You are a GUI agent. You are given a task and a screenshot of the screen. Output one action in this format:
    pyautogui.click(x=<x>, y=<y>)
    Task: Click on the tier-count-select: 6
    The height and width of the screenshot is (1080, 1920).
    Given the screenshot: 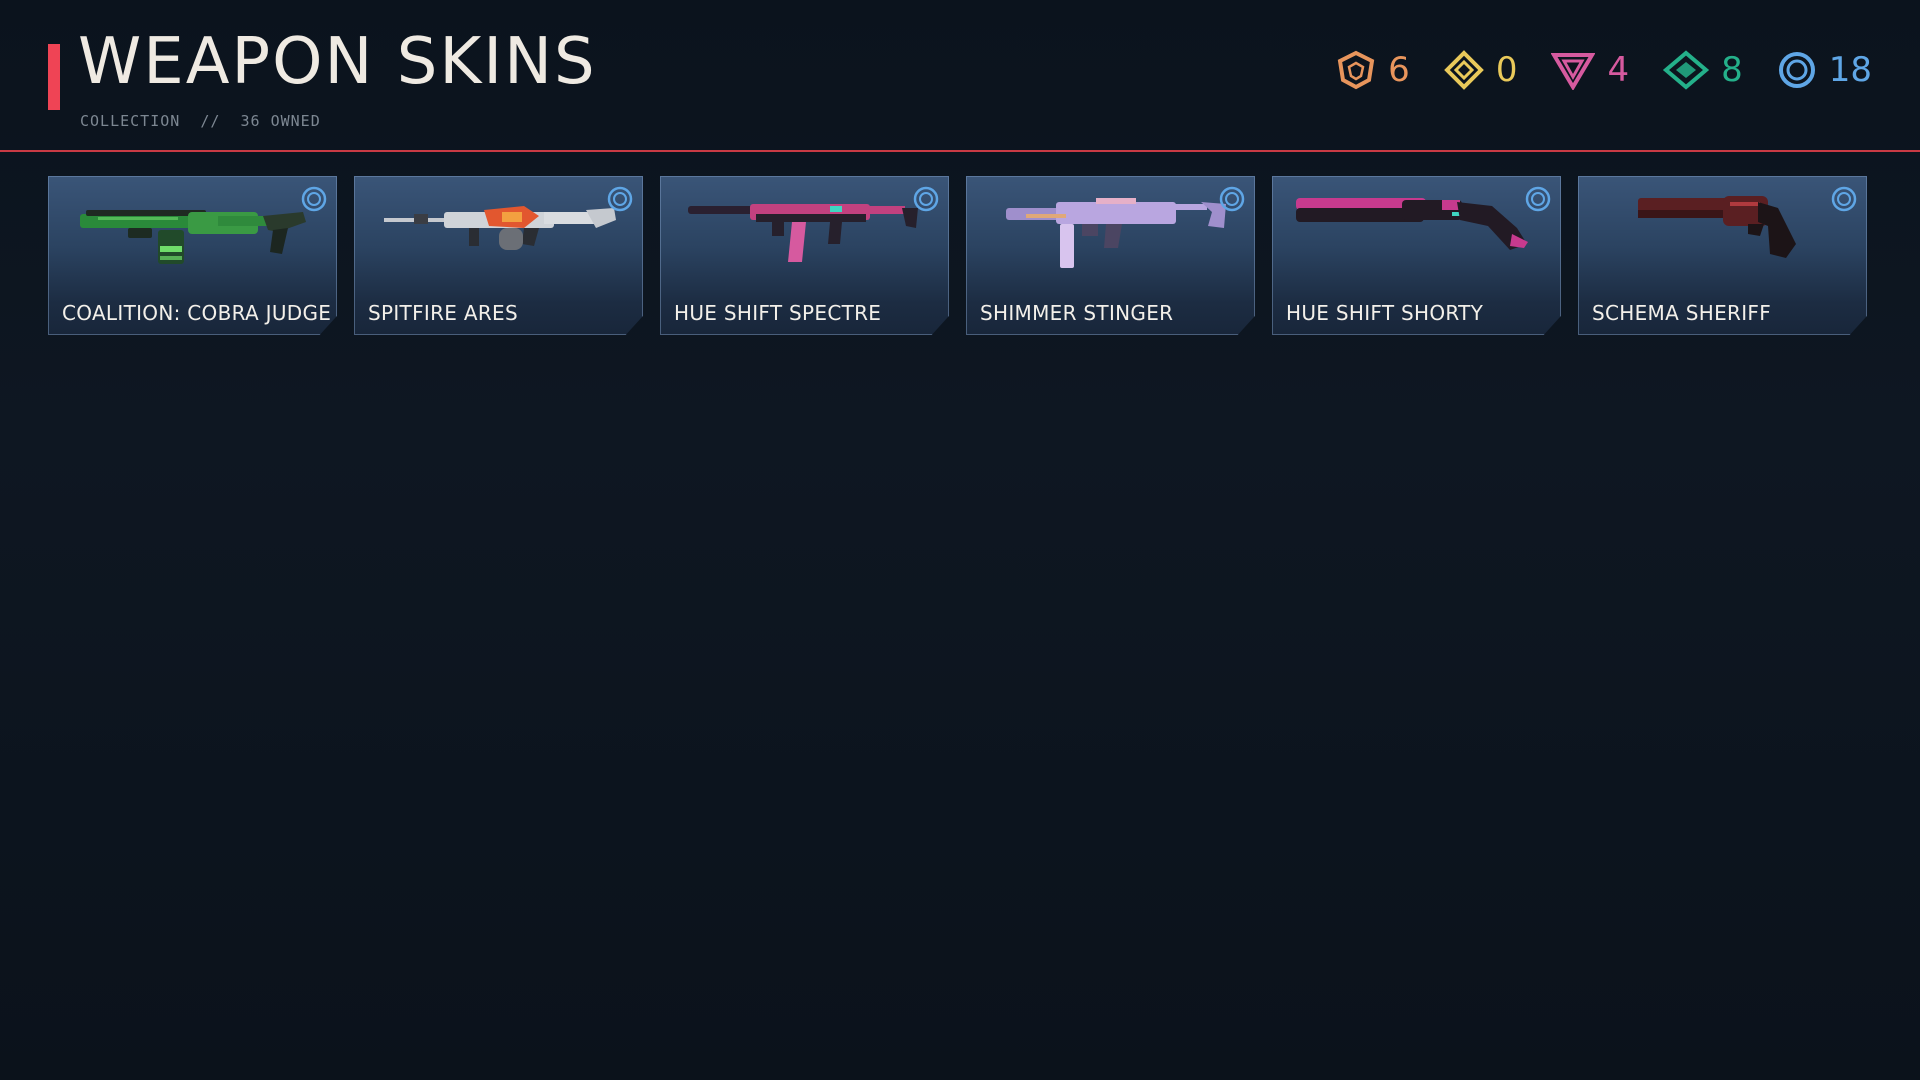 What is the action you would take?
    pyautogui.click(x=1373, y=70)
    